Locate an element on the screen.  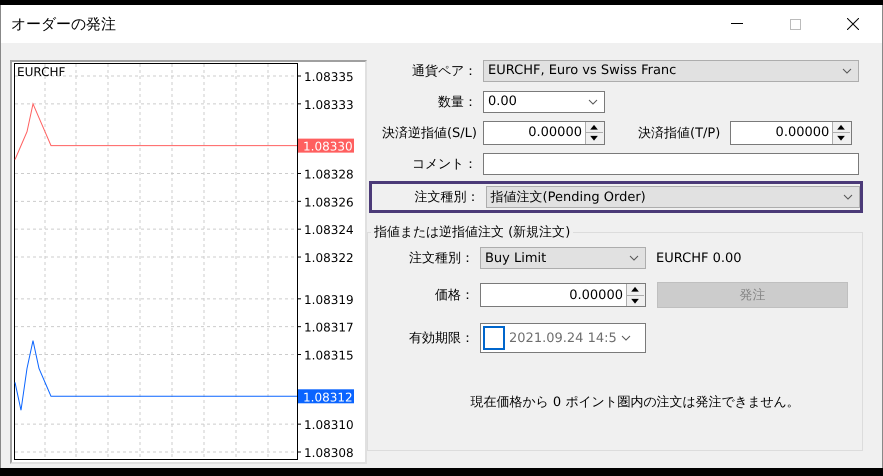
order-type-dropdown: 指値注文(Pending Order) is located at coordinates (673, 197).